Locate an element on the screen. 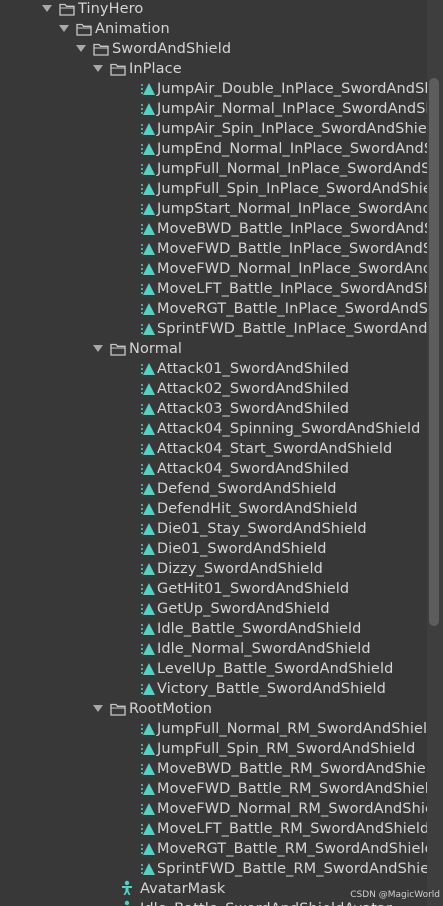 Image resolution: width=443 pixels, height=906 pixels. tree-asset-row: MoveFWD_Normal_RM_SwordAndShie is located at coordinates (213, 809).